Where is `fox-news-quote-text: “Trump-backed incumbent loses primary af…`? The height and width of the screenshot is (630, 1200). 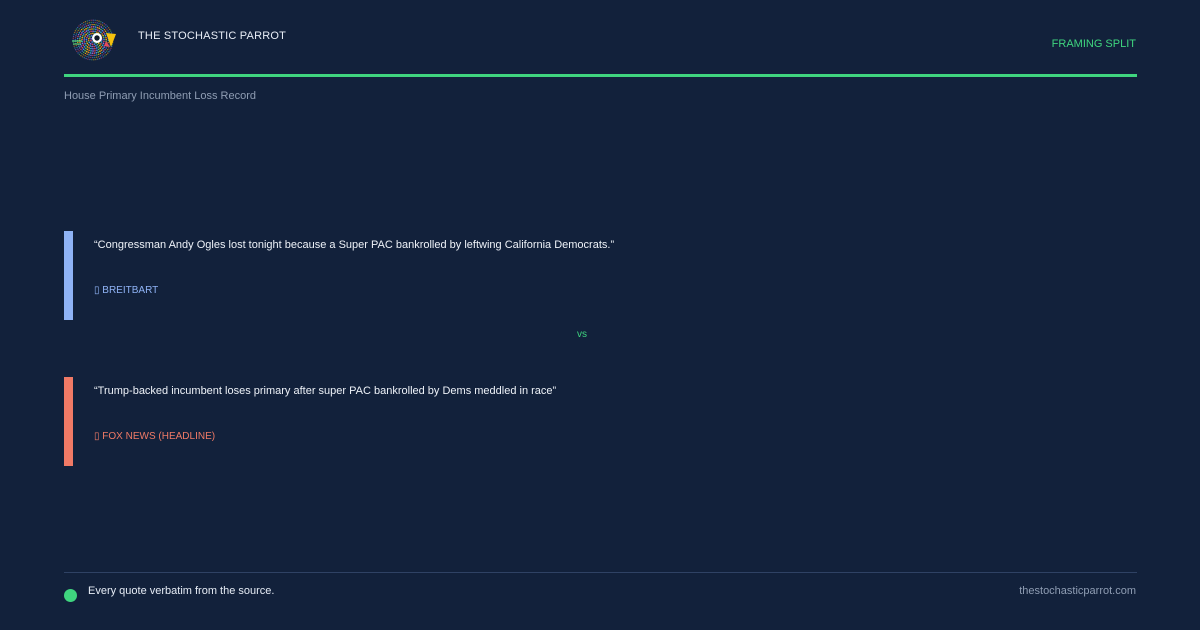 fox-news-quote-text: “Trump-backed incumbent loses primary af… is located at coordinates (325, 391).